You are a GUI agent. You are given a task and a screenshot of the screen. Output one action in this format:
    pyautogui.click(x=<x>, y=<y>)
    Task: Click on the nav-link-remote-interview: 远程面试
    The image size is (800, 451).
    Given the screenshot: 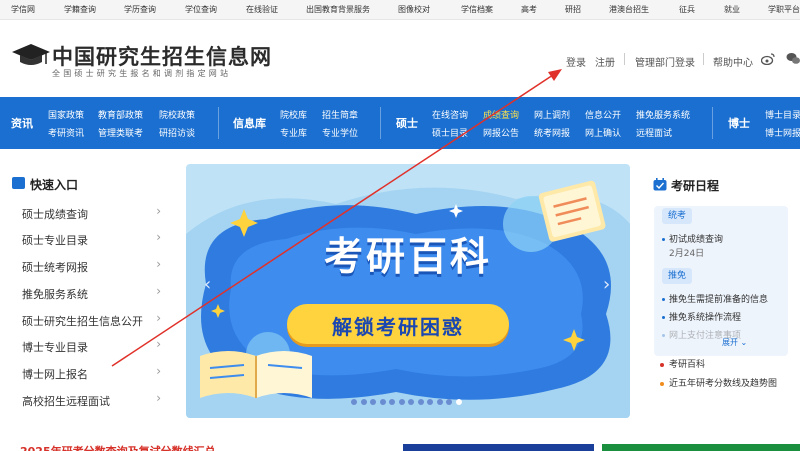 What is the action you would take?
    pyautogui.click(x=654, y=132)
    